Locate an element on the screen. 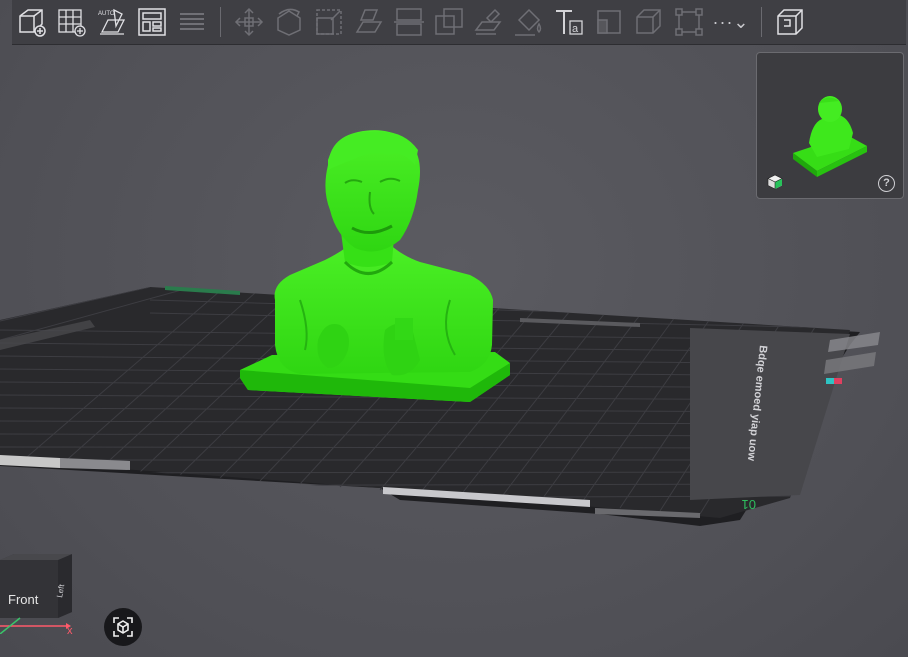 Image resolution: width=908 pixels, height=657 pixels. lay-on-face-button is located at coordinates (369, 22).